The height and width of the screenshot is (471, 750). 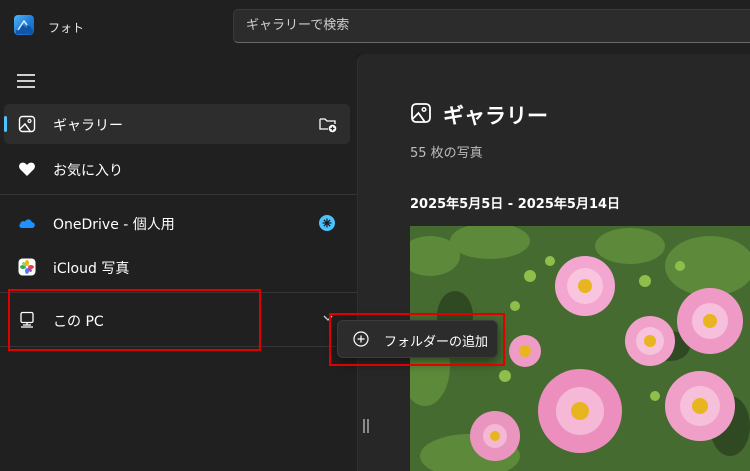 I want to click on icloud-photos-icon, so click(x=27, y=267).